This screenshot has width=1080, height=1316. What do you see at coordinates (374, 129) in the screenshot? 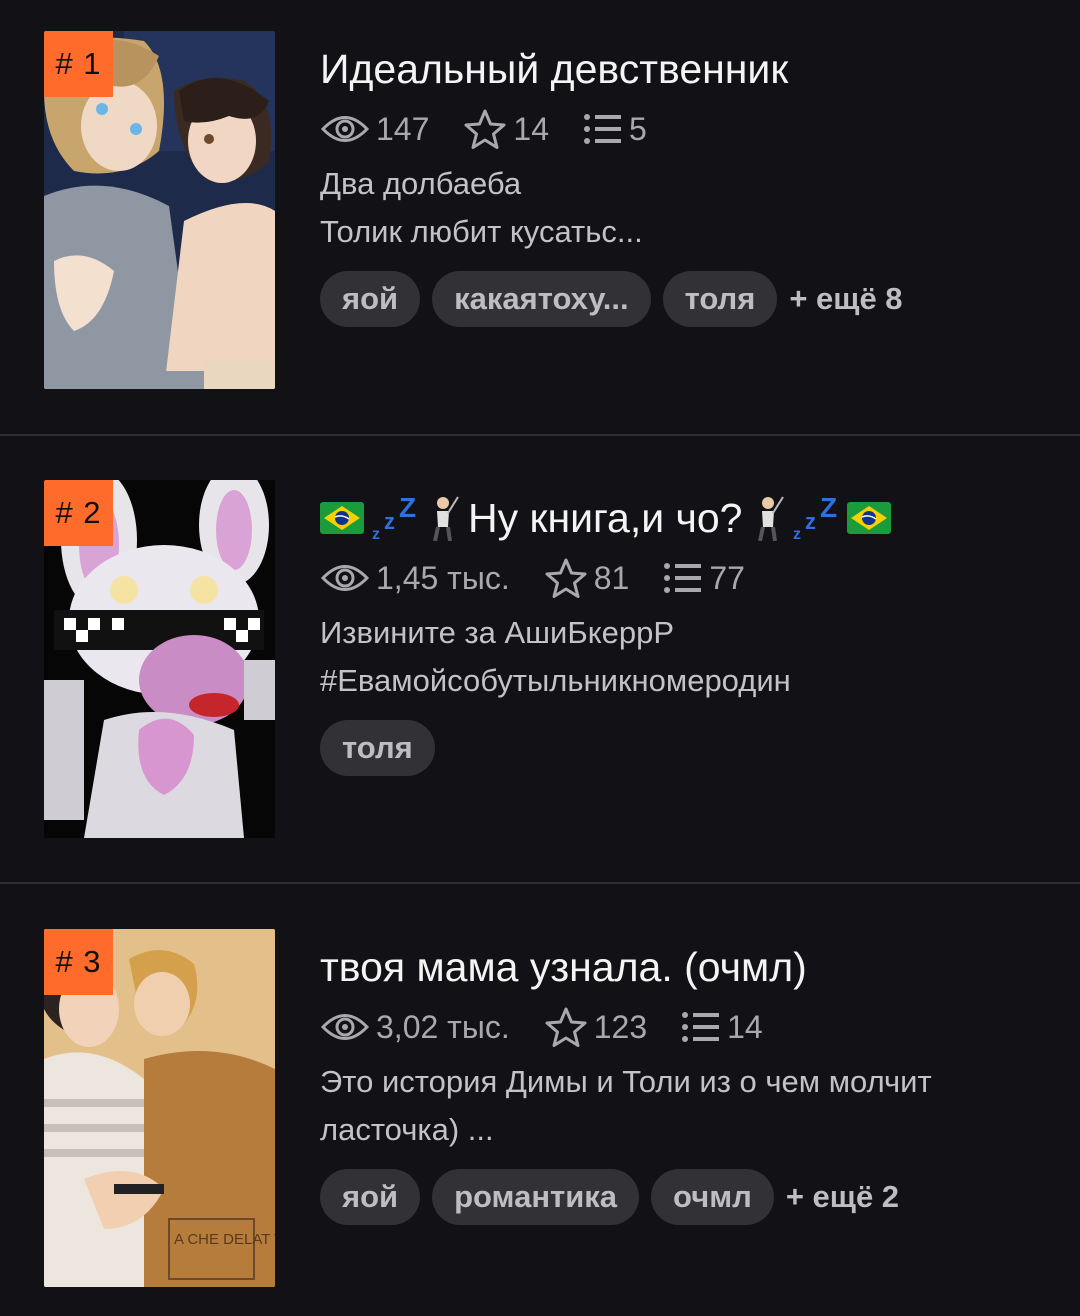
I see `views-stat: 147` at bounding box center [374, 129].